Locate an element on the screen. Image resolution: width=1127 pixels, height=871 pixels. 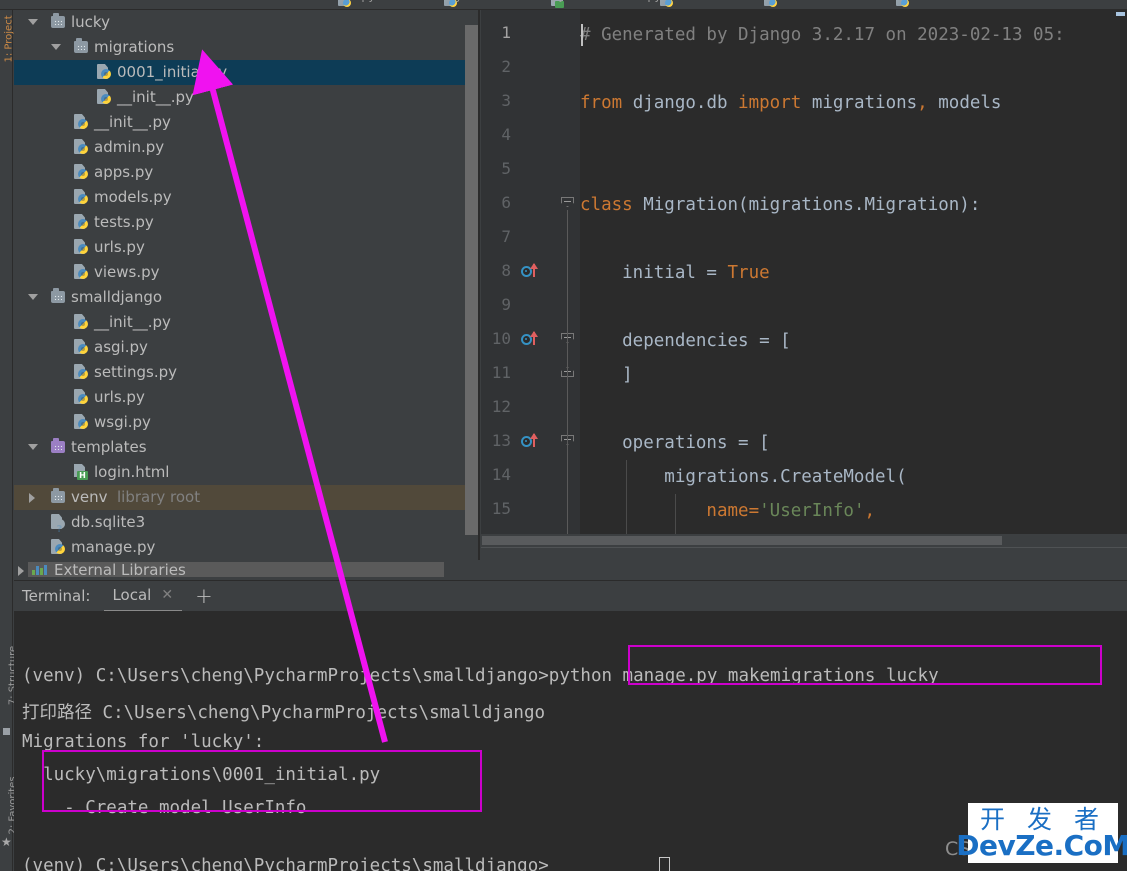
tree-item-admin-py: admin.py is located at coordinates (247, 147).